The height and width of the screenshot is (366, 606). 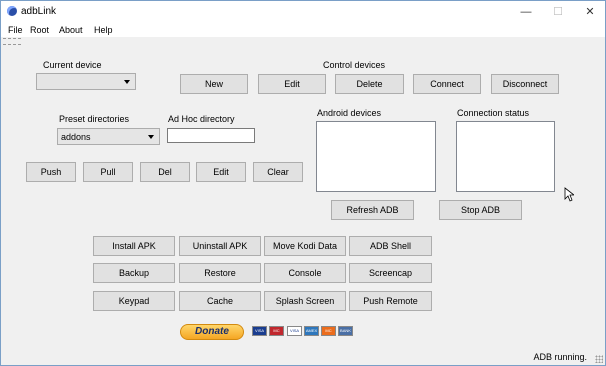 I want to click on new-device-button: New, so click(x=214, y=84).